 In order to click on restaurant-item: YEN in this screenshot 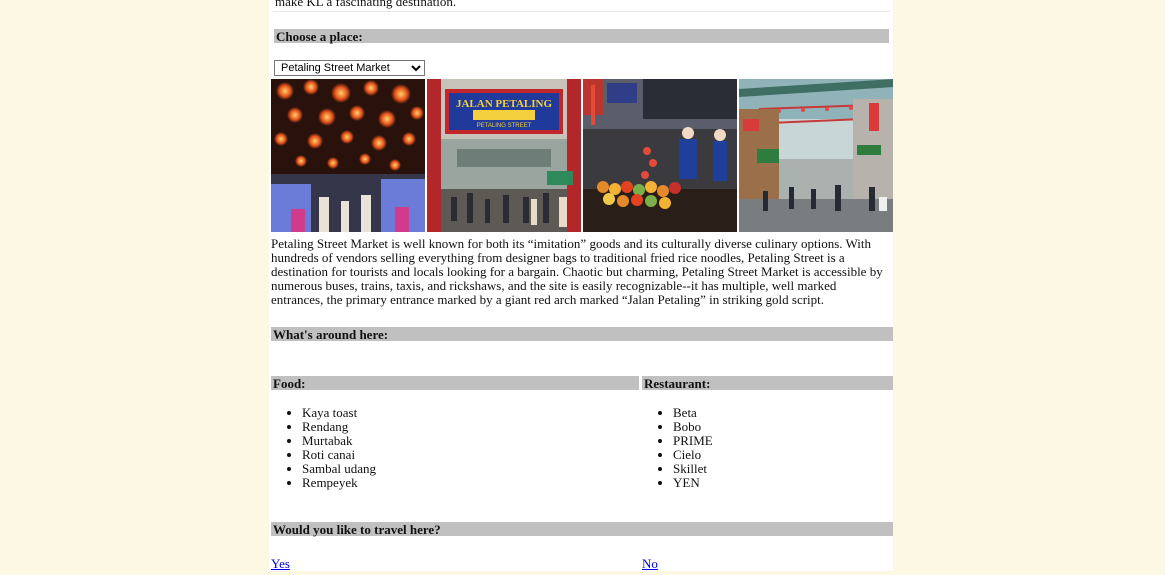, I will do `click(693, 483)`.